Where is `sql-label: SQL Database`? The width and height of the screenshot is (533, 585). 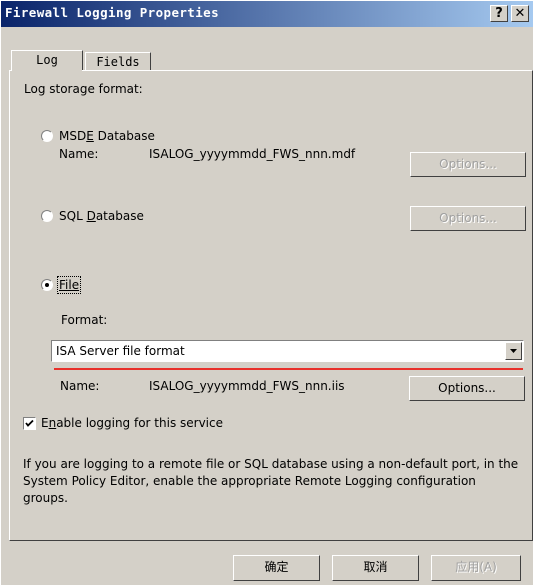 sql-label: SQL Database is located at coordinates (101, 216).